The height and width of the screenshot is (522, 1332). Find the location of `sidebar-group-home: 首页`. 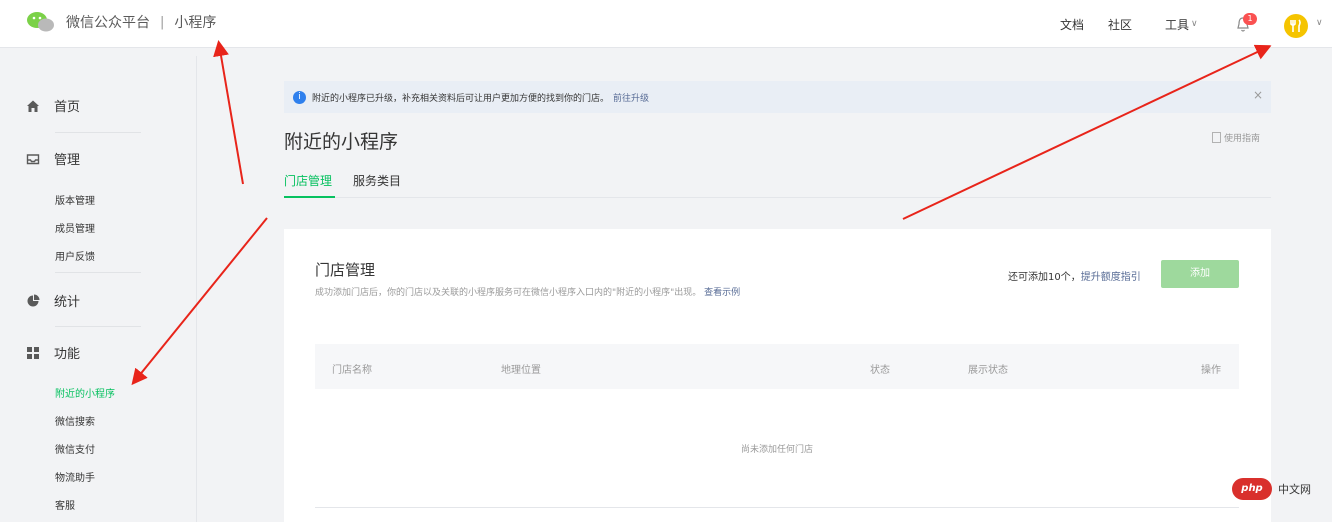

sidebar-group-home: 首页 is located at coordinates (53, 105).